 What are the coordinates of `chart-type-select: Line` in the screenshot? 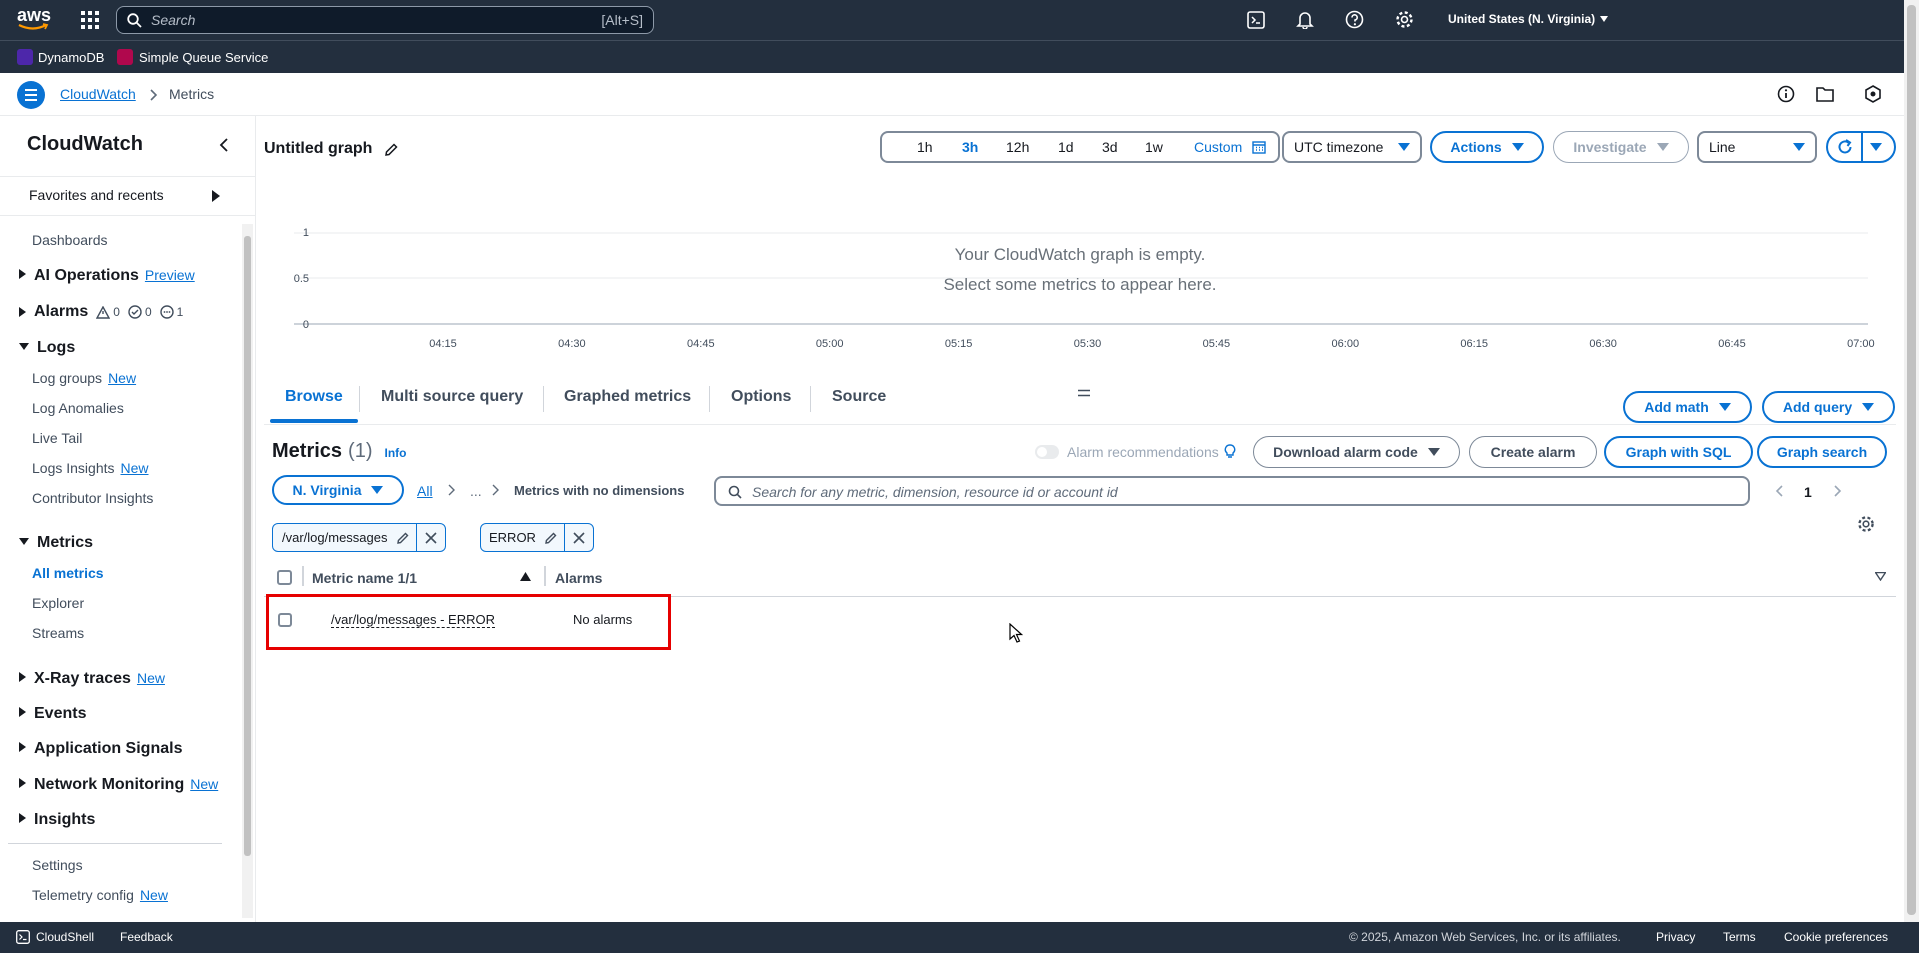 It's located at (1757, 147).